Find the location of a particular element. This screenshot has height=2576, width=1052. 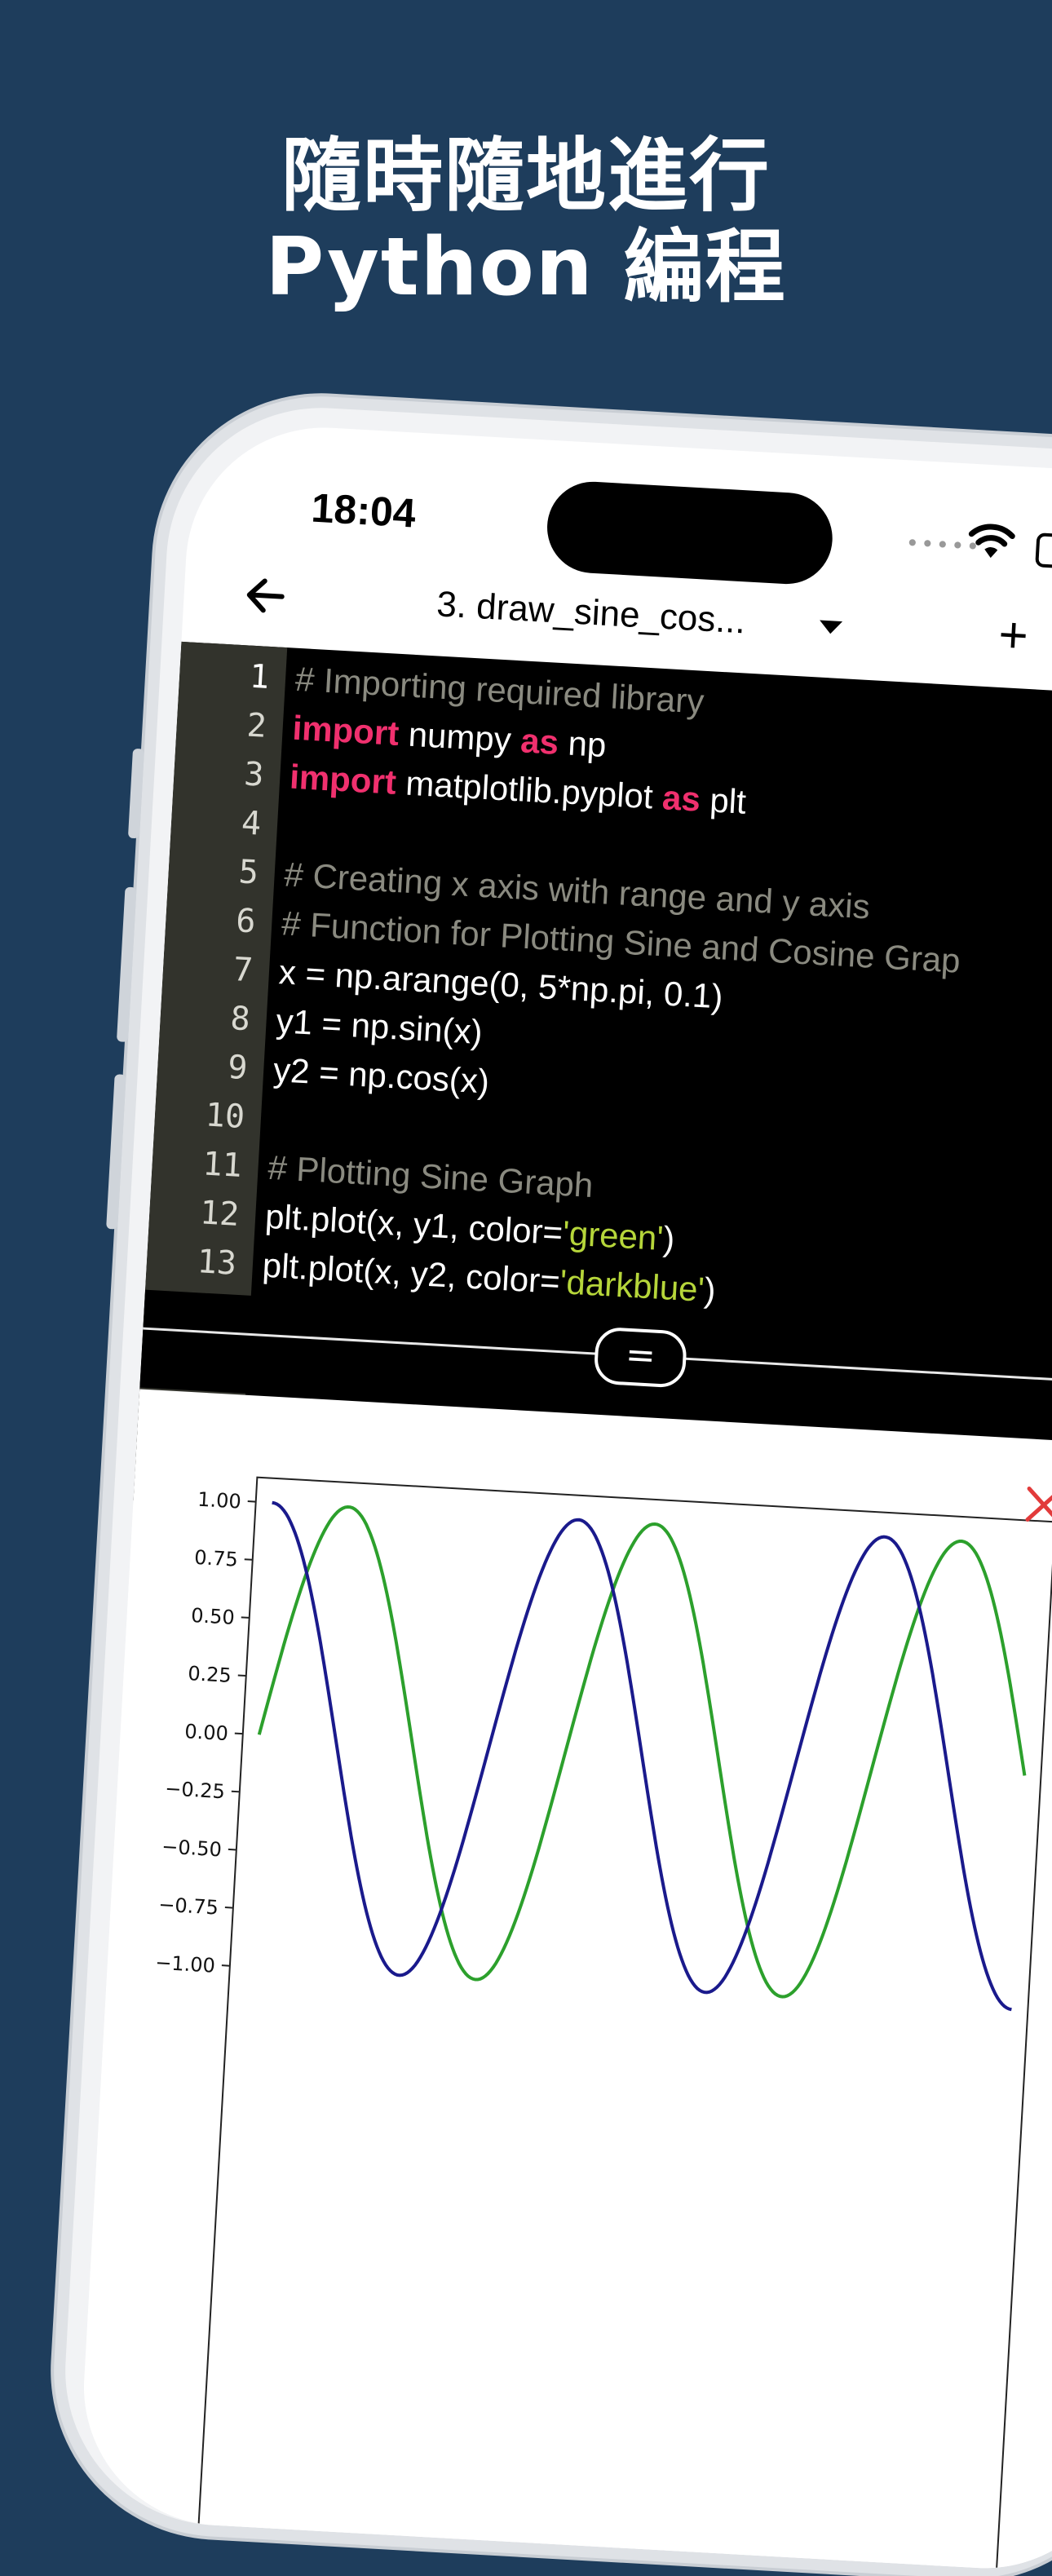

line-number: 11 is located at coordinates (222, 1165).